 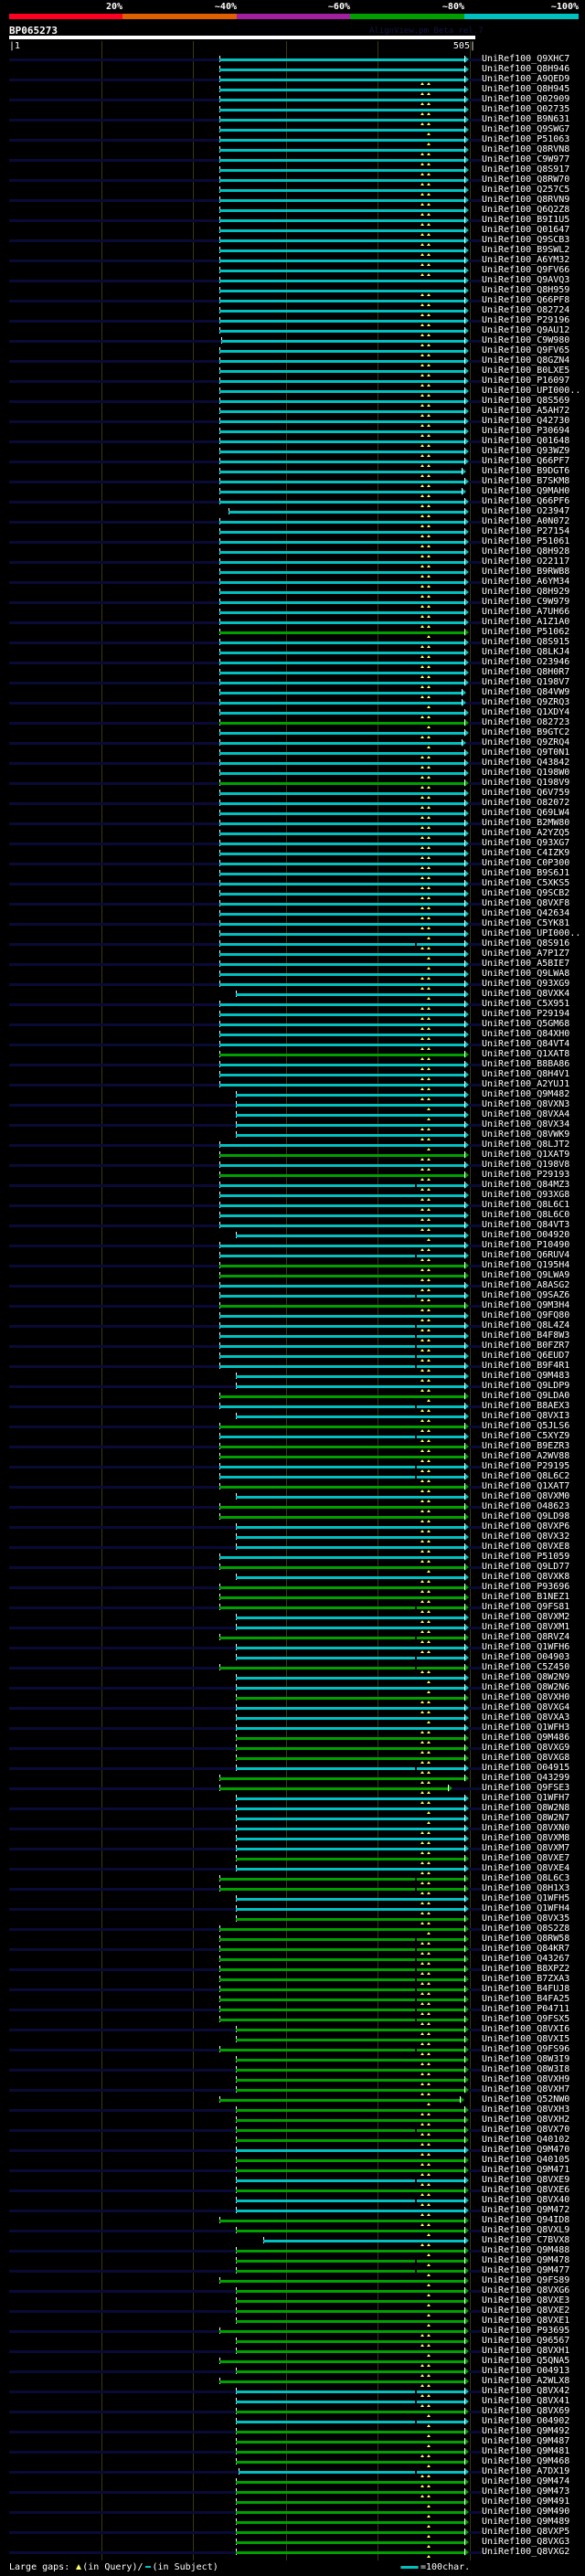 I want to click on subject-id-link: UniRef100_Q8VXG3, so click(x=525, y=2542).